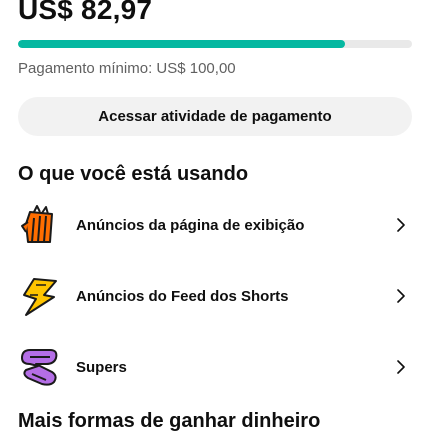 Image resolution: width=430 pixels, height=433 pixels. What do you see at coordinates (215, 116) in the screenshot?
I see `payment-activity-button: Acessar atividade de pagamento` at bounding box center [215, 116].